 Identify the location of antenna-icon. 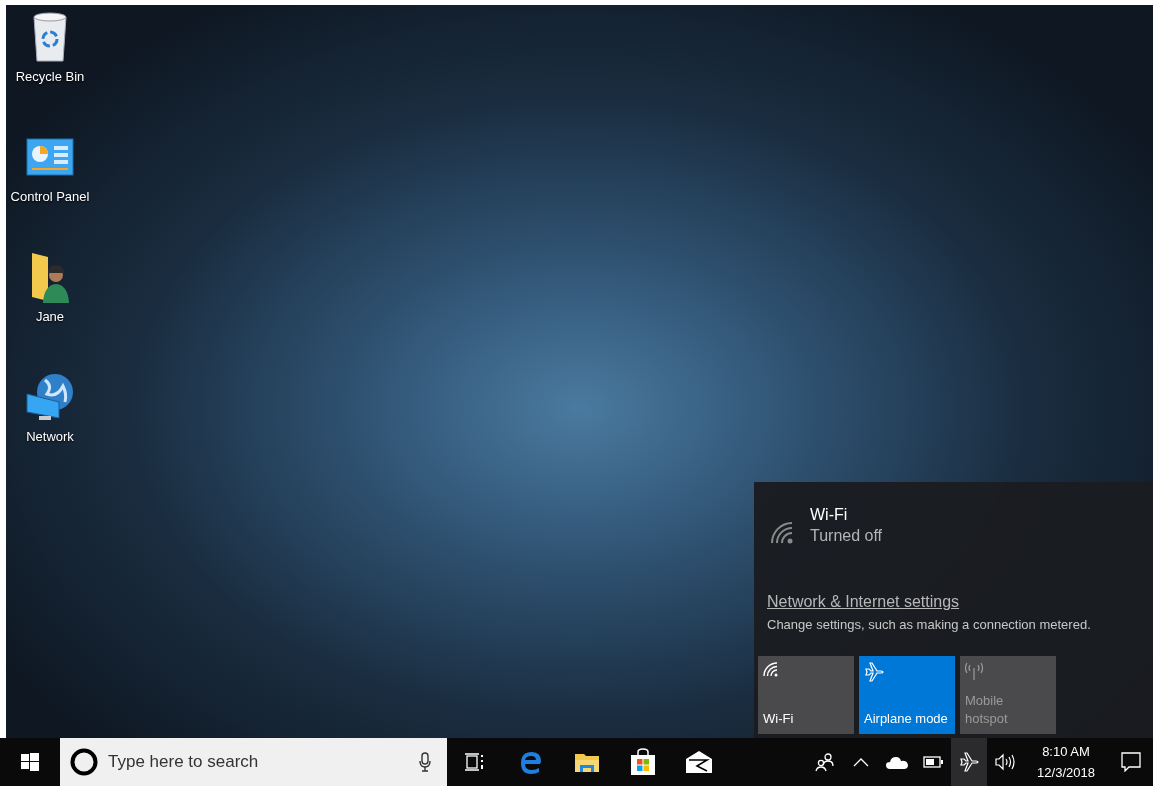
(974, 671).